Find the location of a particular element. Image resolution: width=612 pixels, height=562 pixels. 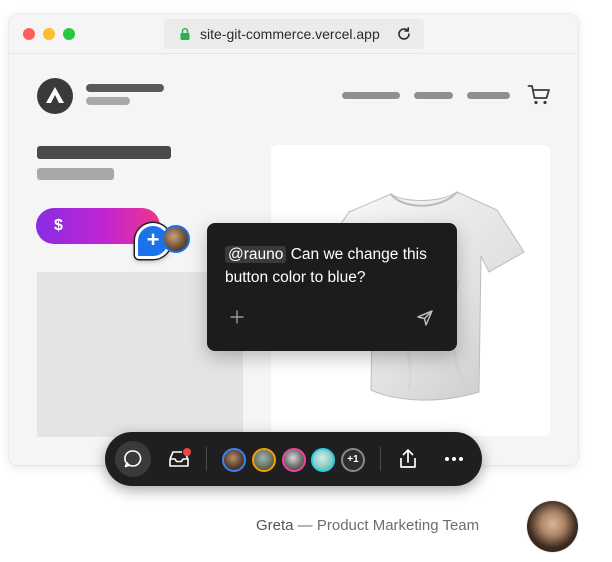

product-price-placeholder is located at coordinates (75, 174).